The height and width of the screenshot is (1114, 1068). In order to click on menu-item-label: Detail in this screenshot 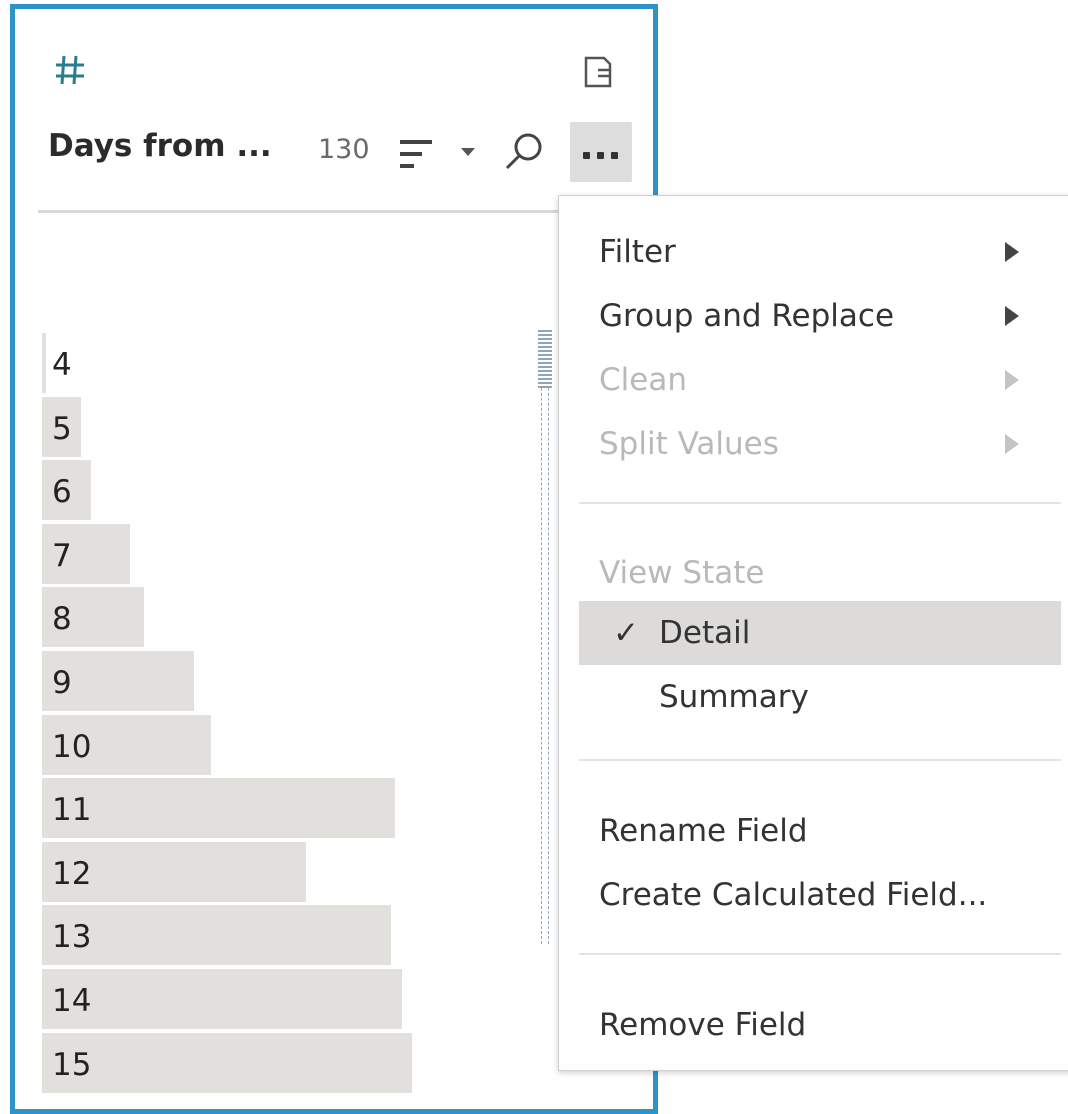, I will do `click(705, 633)`.